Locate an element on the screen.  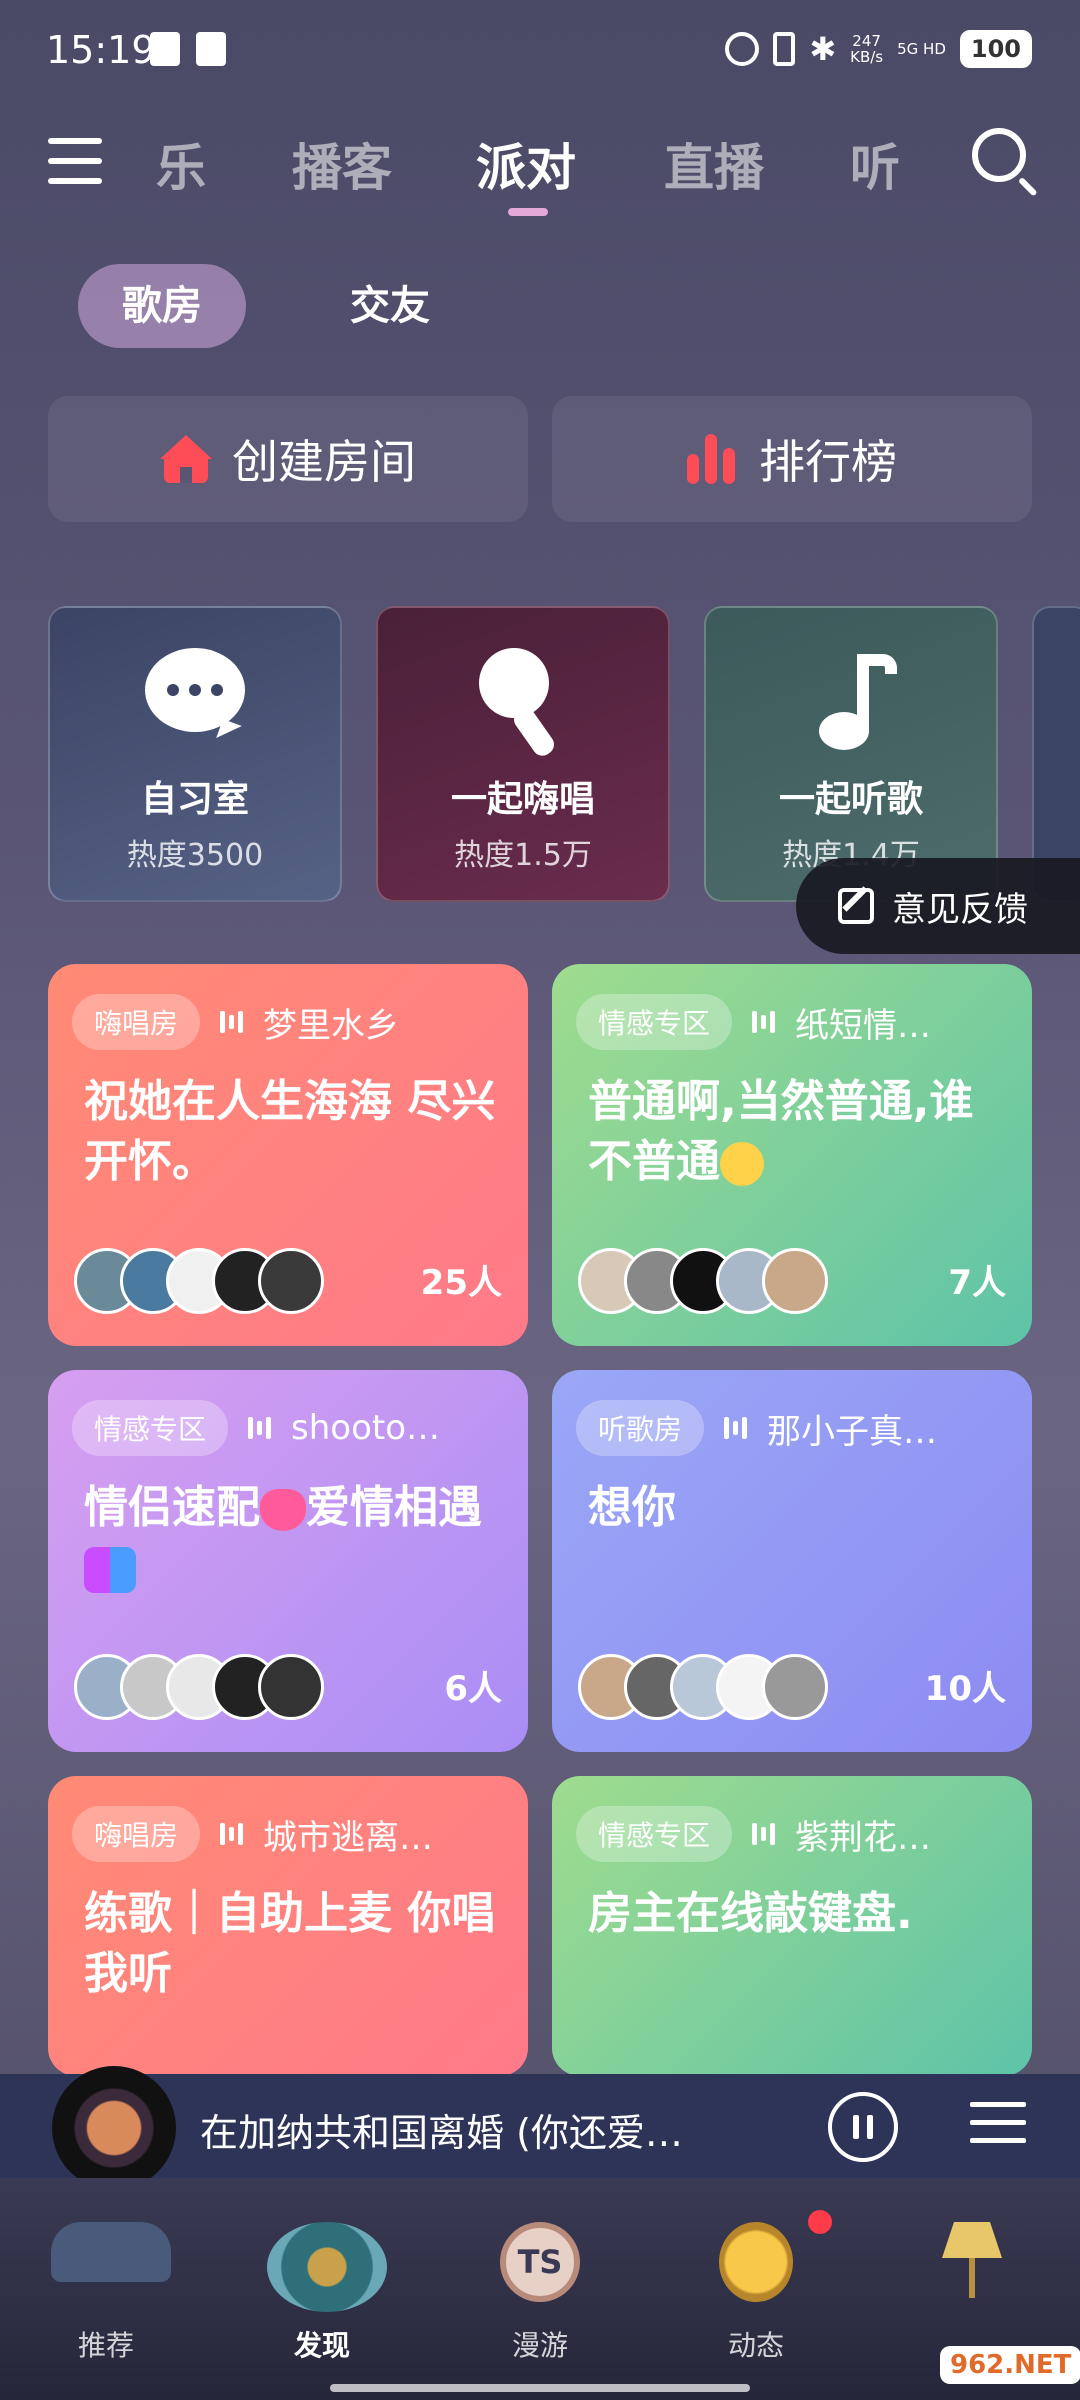
bottom-nav: 推荐 发现 TS 漫游 动态 is located at coordinates (540, 2289).